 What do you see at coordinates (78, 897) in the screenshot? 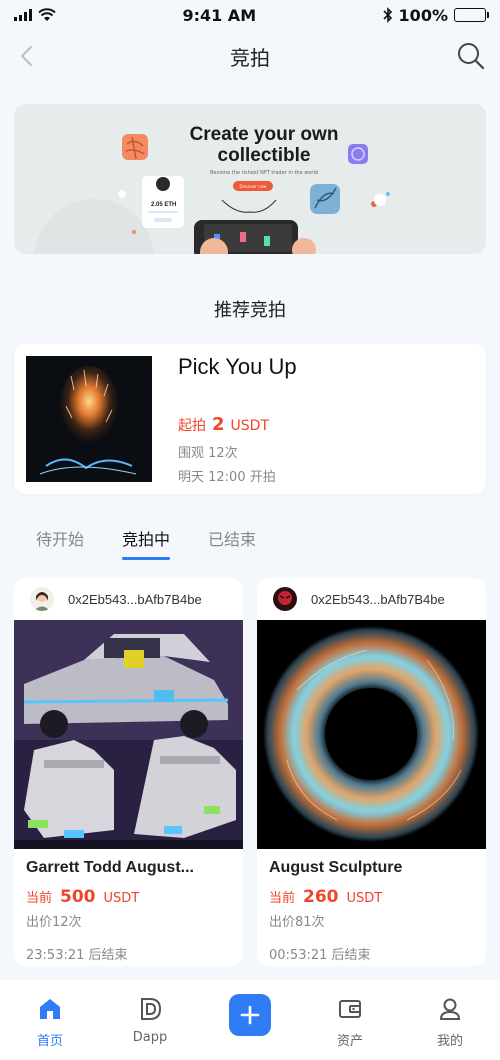
I see `card-price-value: 500` at bounding box center [78, 897].